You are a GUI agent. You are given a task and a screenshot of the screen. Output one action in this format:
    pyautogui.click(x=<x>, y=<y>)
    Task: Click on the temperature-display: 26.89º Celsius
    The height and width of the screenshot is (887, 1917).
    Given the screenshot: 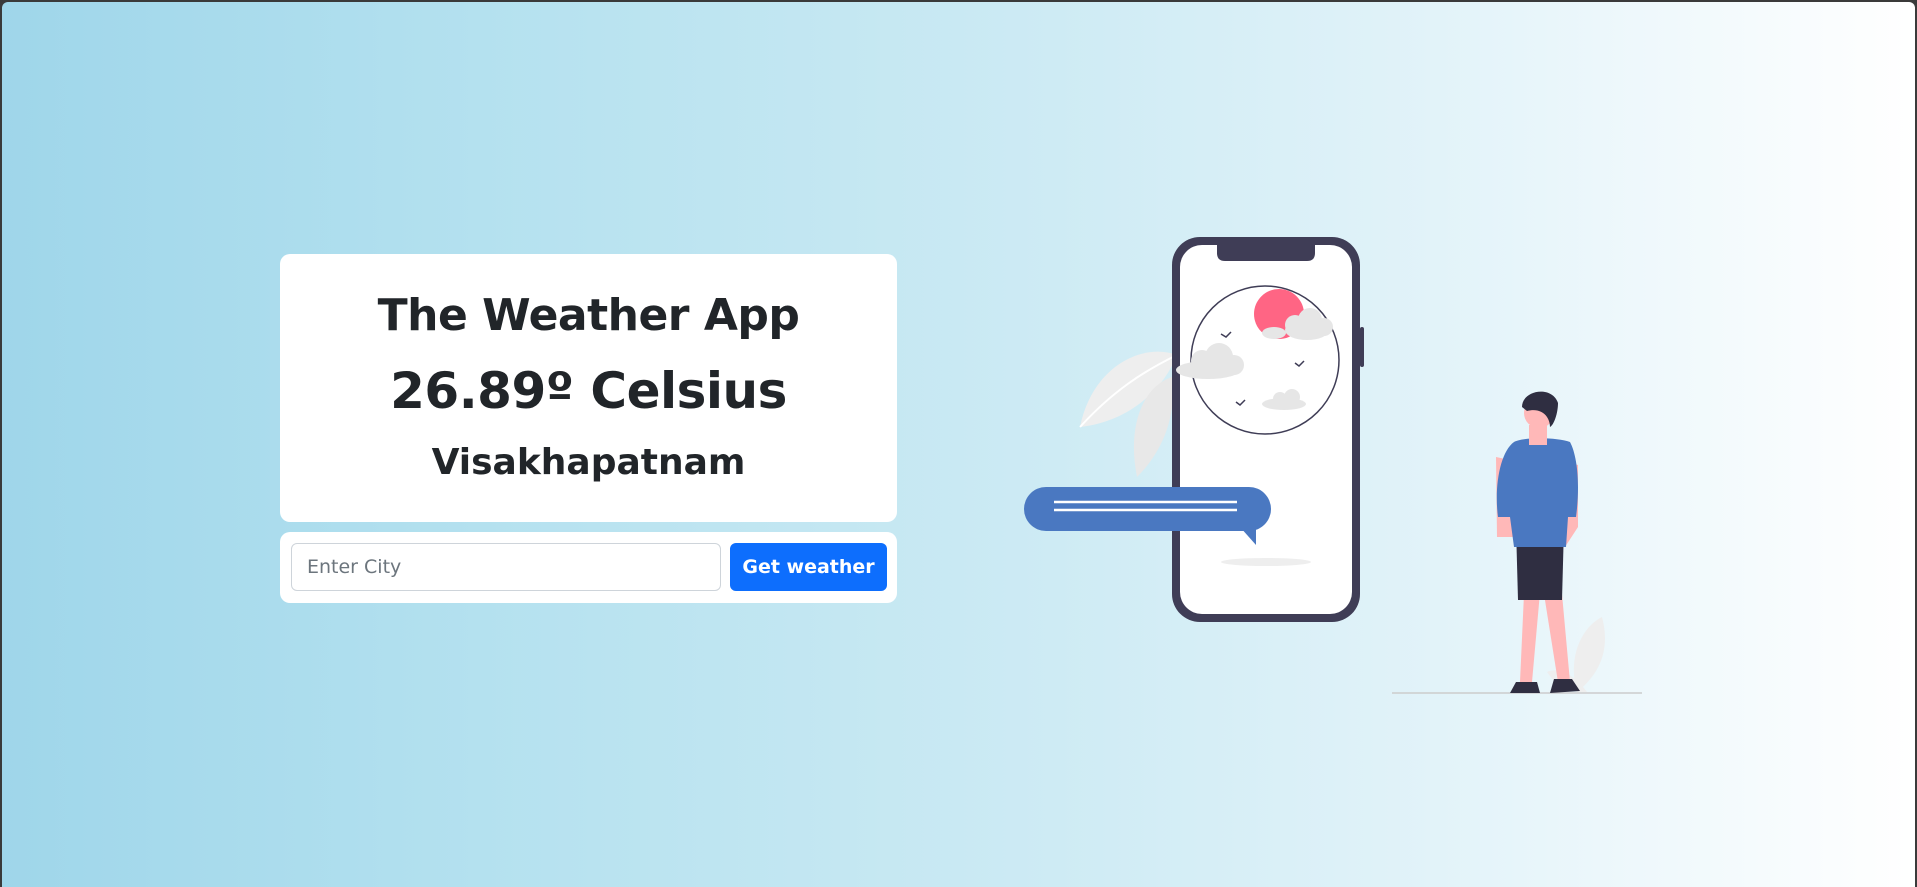 What is the action you would take?
    pyautogui.click(x=588, y=391)
    